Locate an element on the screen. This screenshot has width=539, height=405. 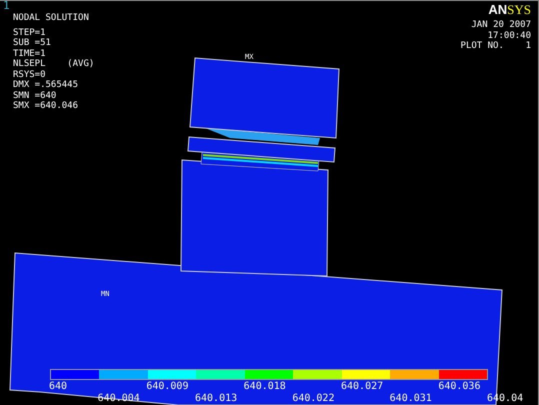
legend-value: 640.031 is located at coordinates (411, 398).